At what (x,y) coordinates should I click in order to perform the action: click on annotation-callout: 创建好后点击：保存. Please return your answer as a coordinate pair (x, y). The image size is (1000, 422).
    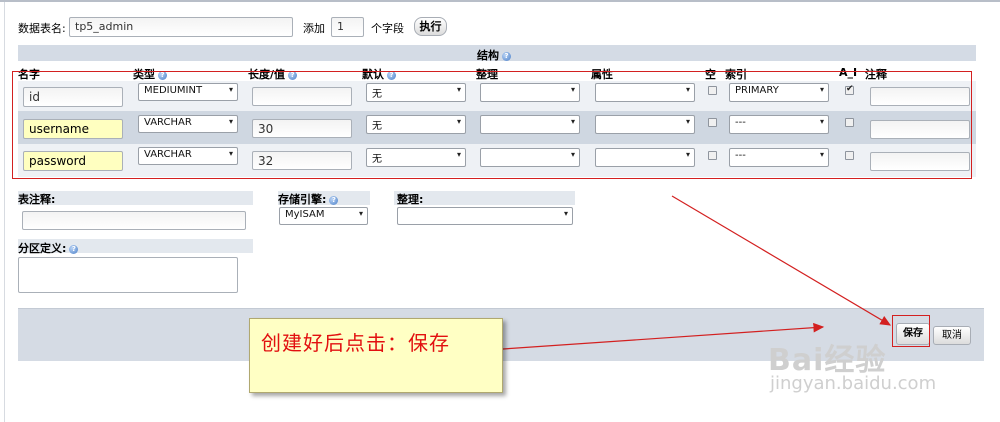
    Looking at the image, I should click on (376, 355).